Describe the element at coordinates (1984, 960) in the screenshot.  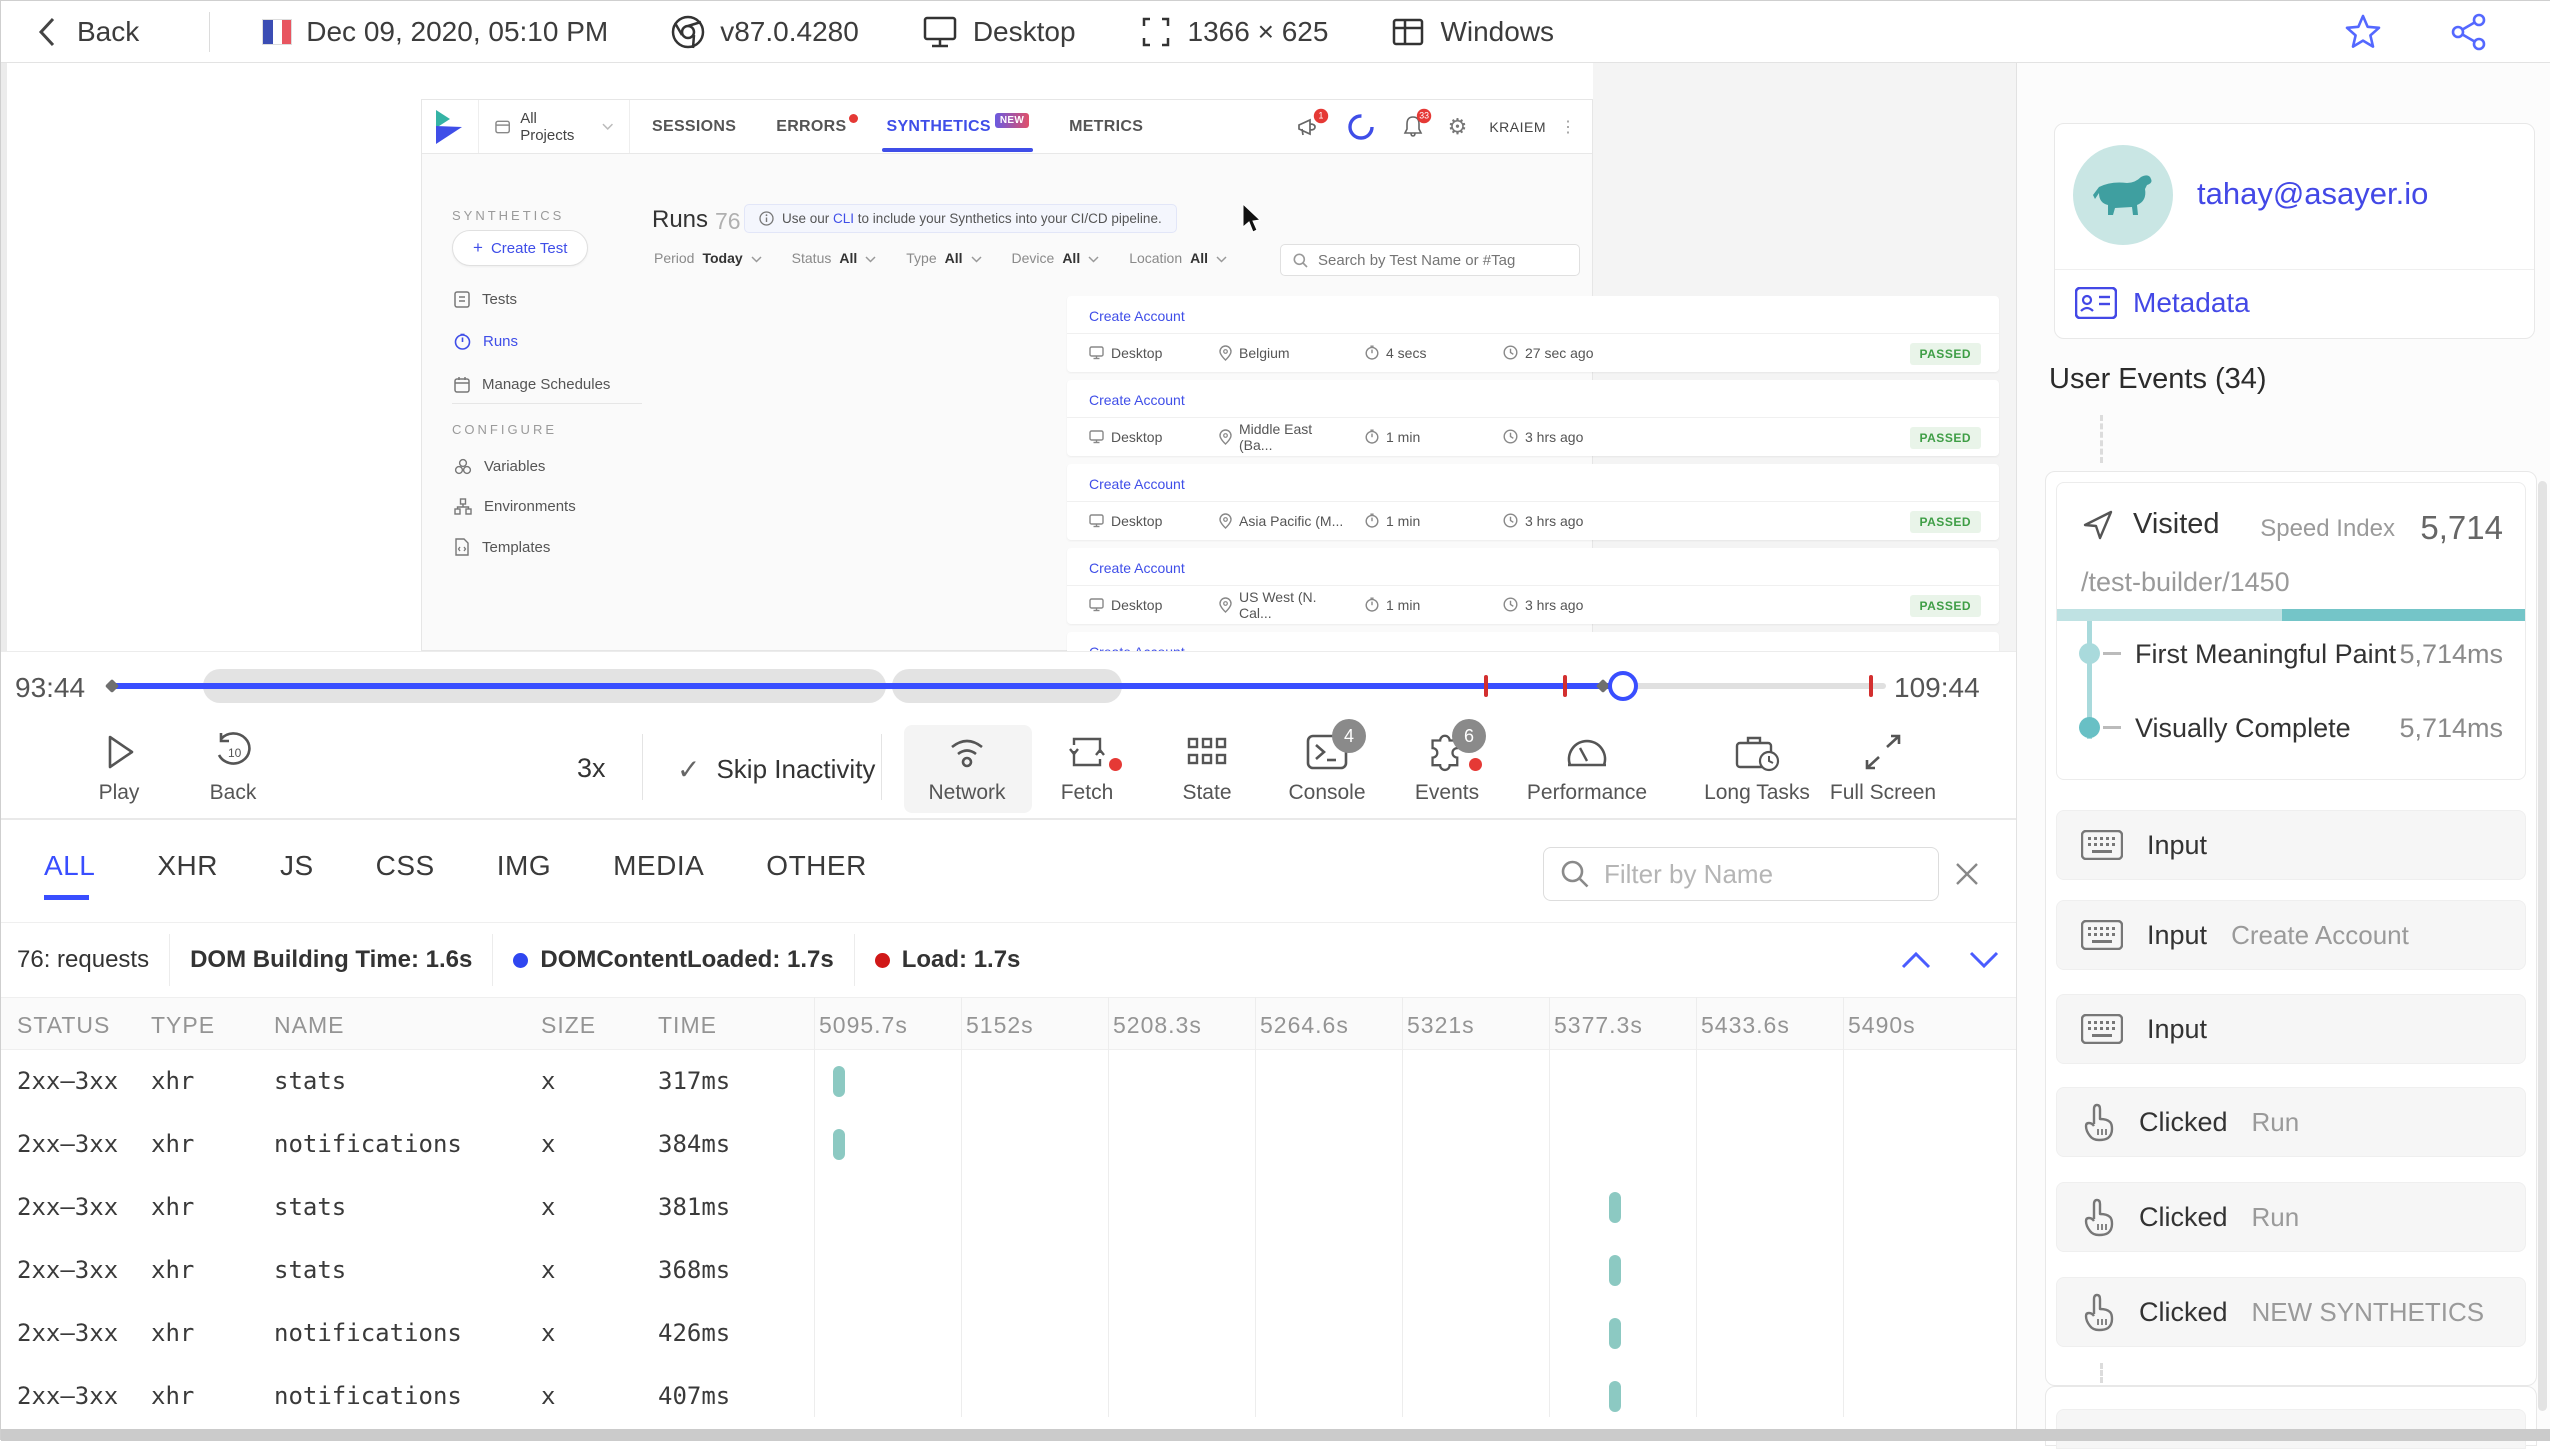
I see `jump-down-icon` at that location.